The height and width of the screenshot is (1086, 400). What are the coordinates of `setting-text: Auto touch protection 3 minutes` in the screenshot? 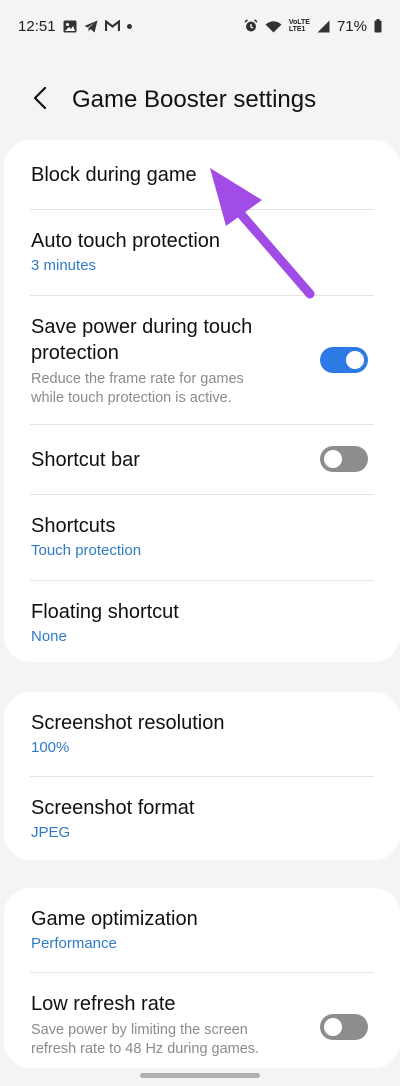 It's located at (125, 251).